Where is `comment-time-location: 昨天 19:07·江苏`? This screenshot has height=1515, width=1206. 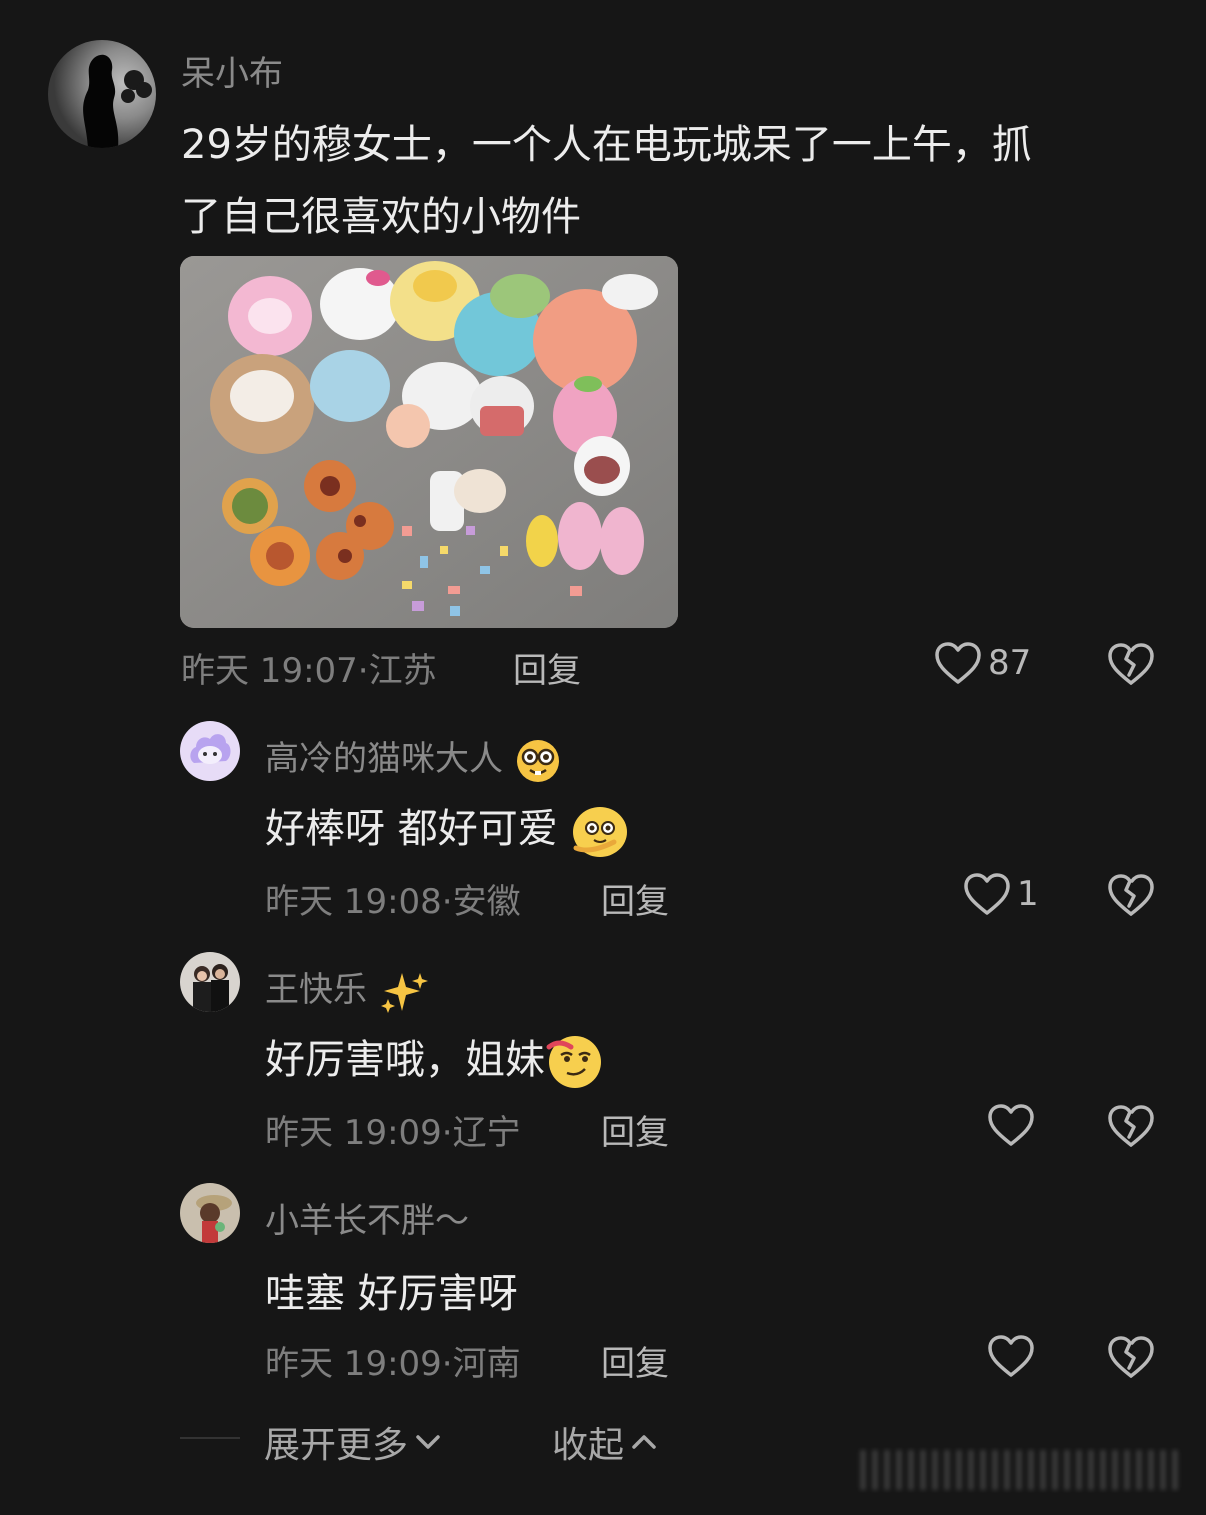
comment-time-location: 昨天 19:07·江苏 is located at coordinates (309, 671).